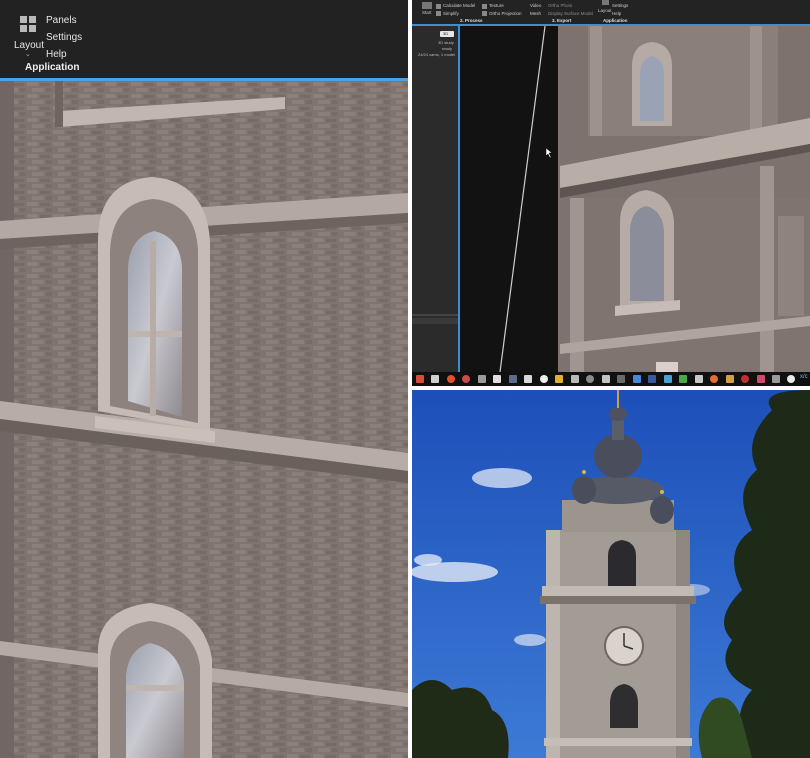  Describe the element at coordinates (438, 13) in the screenshot. I see `simplify-icon` at that location.